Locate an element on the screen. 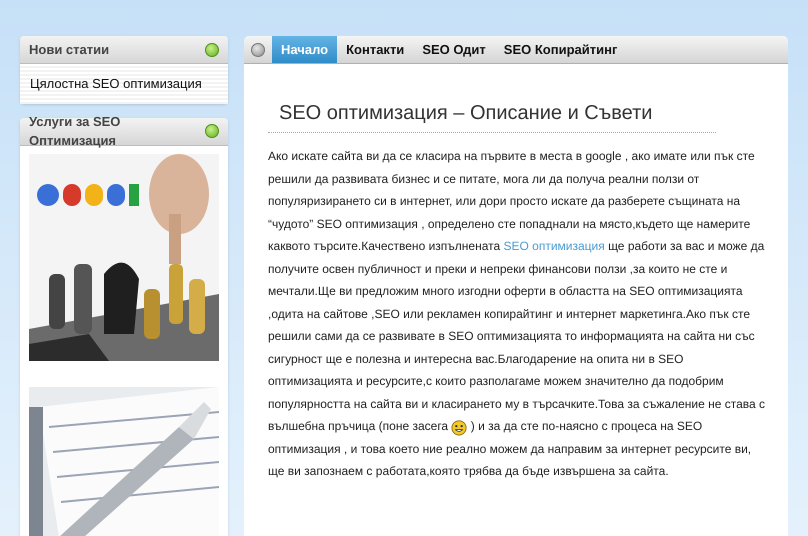 The width and height of the screenshot is (808, 536). article-title: SEO оптимизация – Описание и Съвети is located at coordinates (492, 115).